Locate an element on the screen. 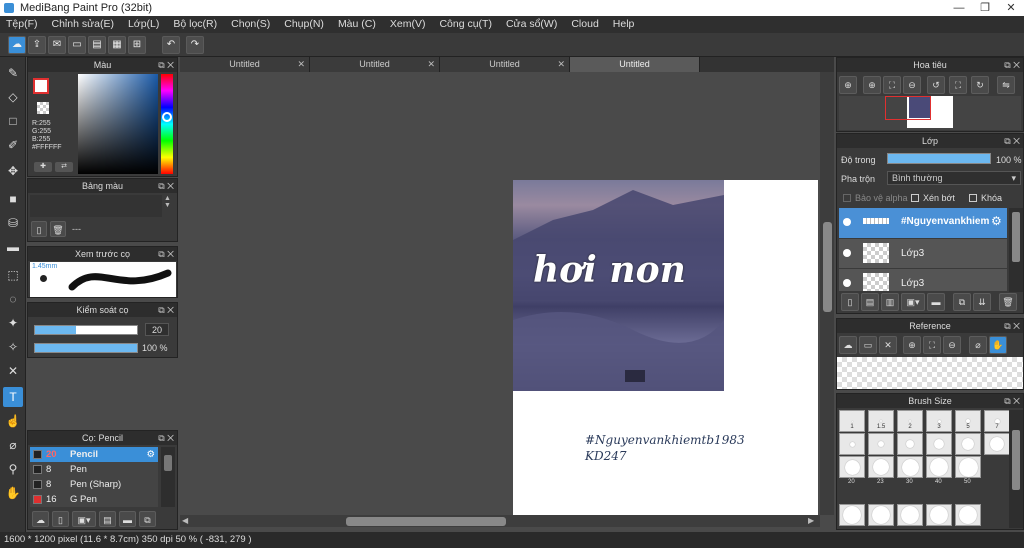  grid-icon: ⊞ is located at coordinates (137, 45).